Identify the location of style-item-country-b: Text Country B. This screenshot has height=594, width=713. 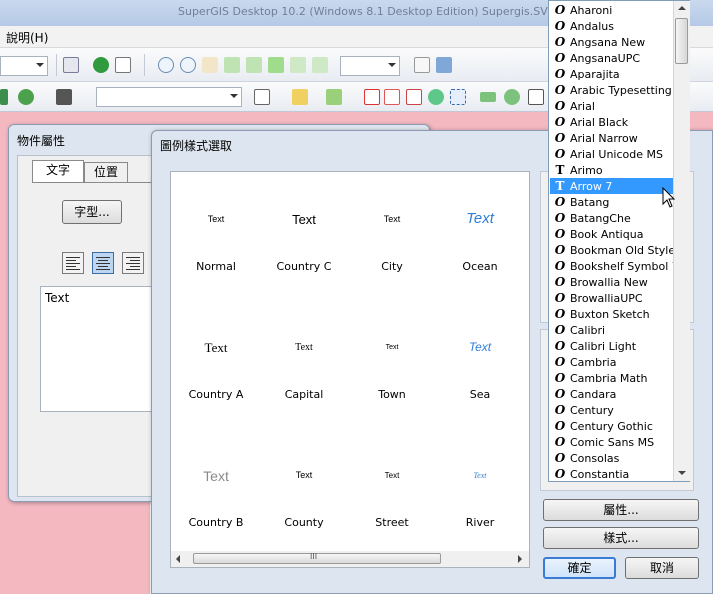
(216, 488).